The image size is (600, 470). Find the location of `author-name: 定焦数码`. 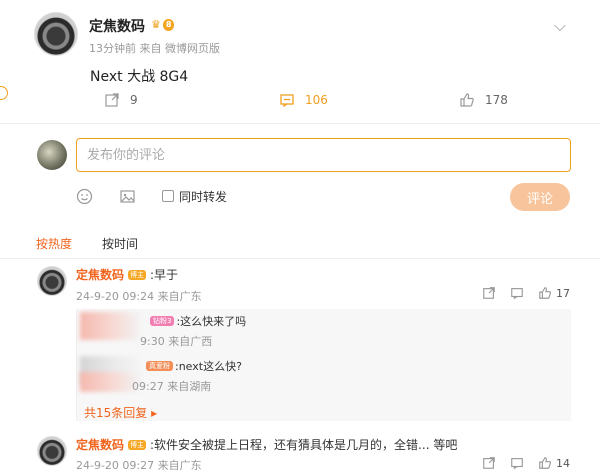

author-name: 定焦数码 is located at coordinates (117, 26).